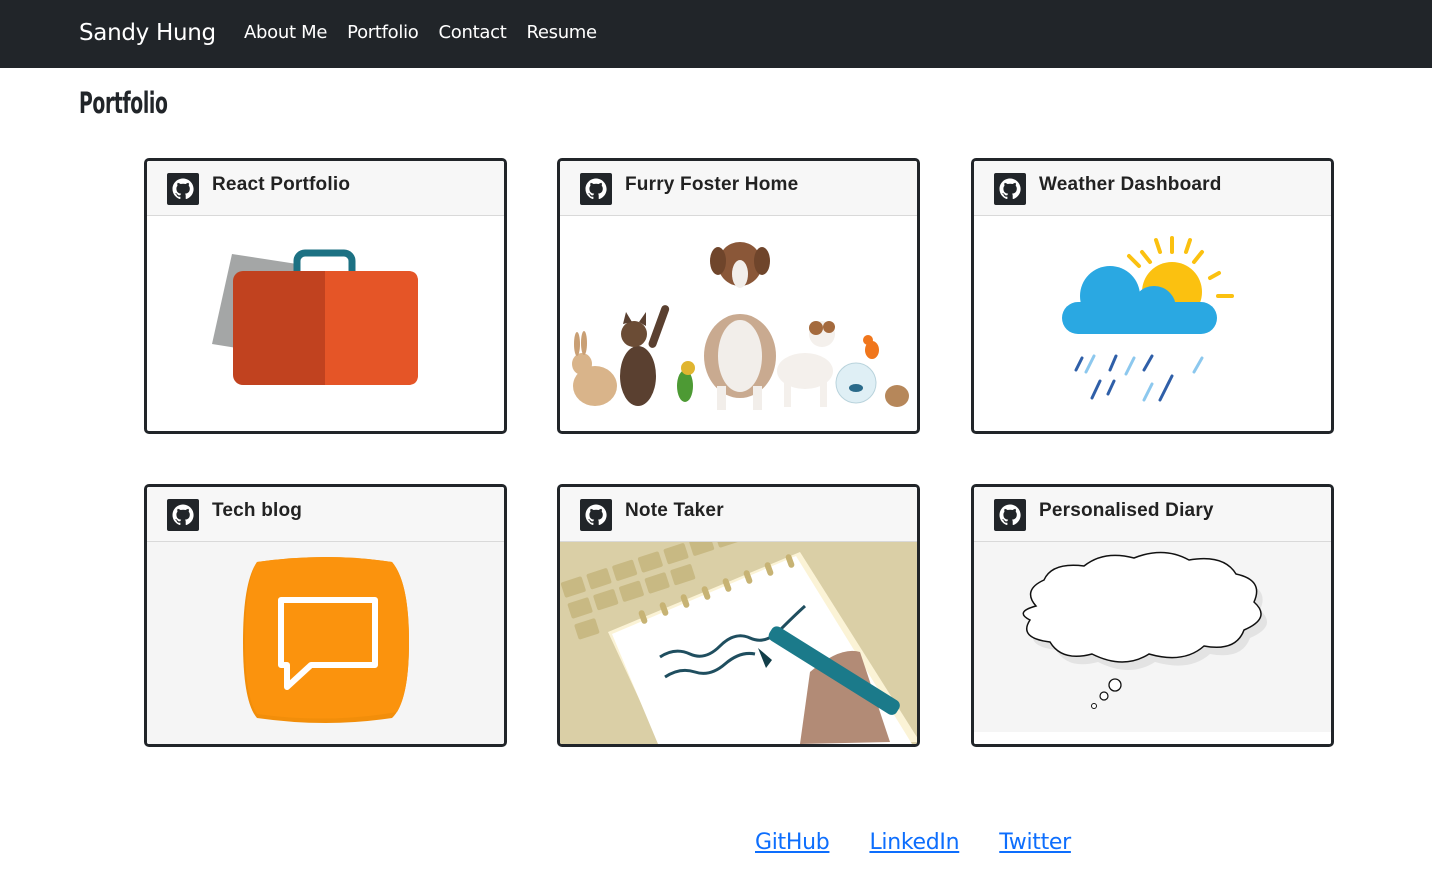  I want to click on card-title: Note Taker, so click(674, 510).